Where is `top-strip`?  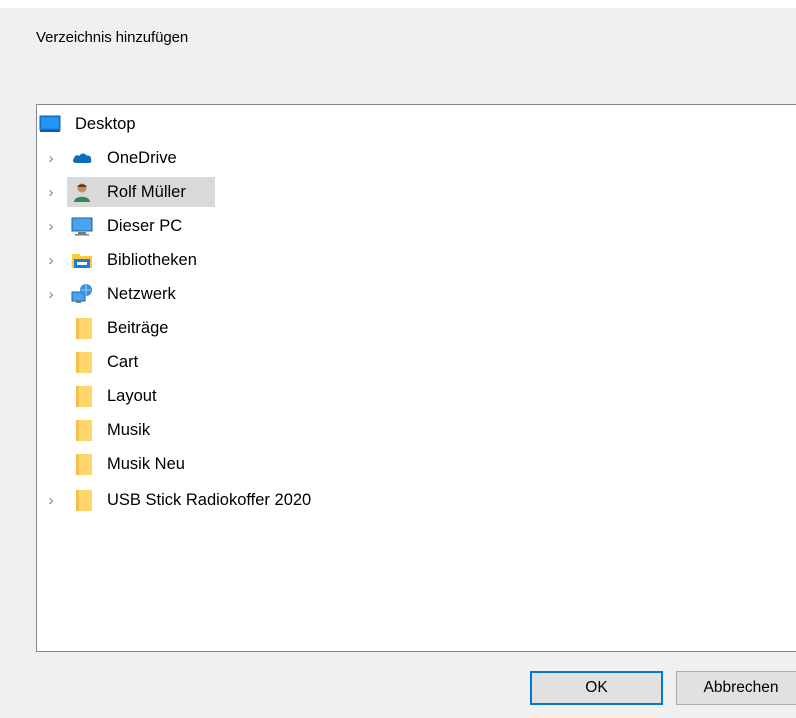 top-strip is located at coordinates (398, 4).